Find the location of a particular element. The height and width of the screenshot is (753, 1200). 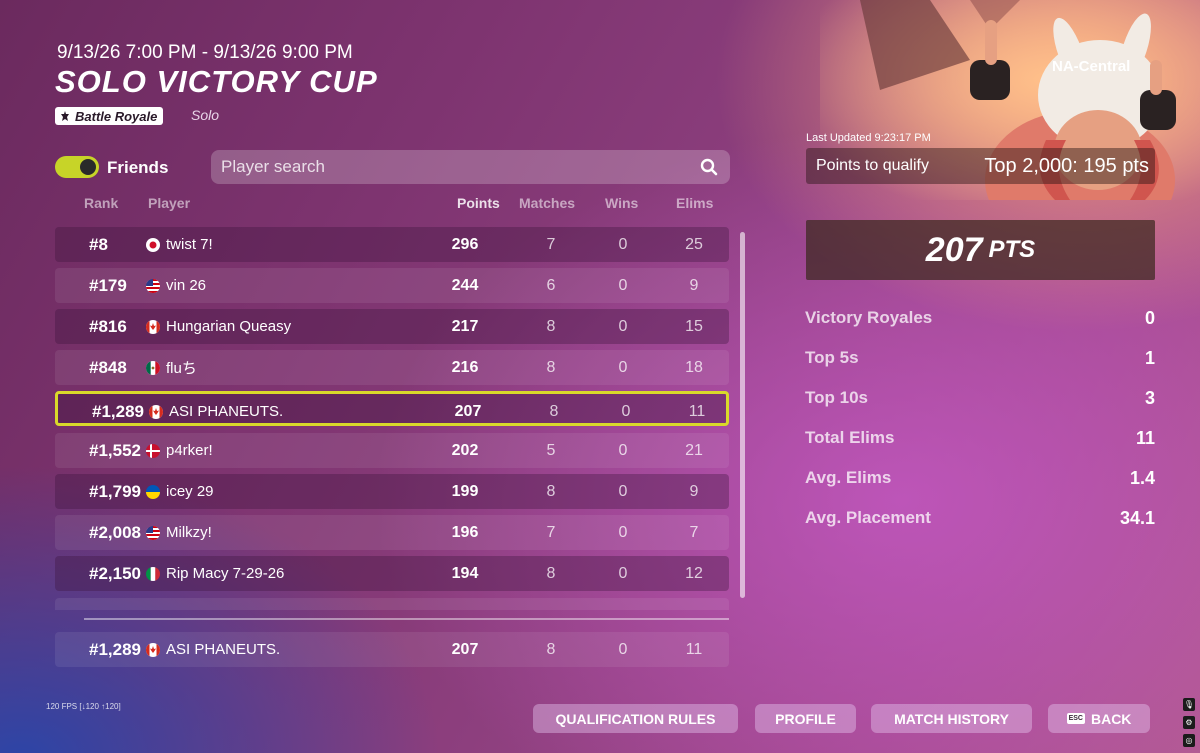

stat-row: Avg. Placement 34.1 is located at coordinates (980, 520).